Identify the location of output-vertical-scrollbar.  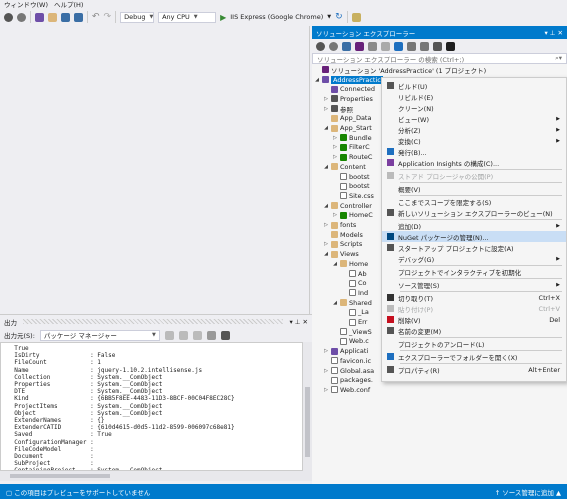
(307, 406).